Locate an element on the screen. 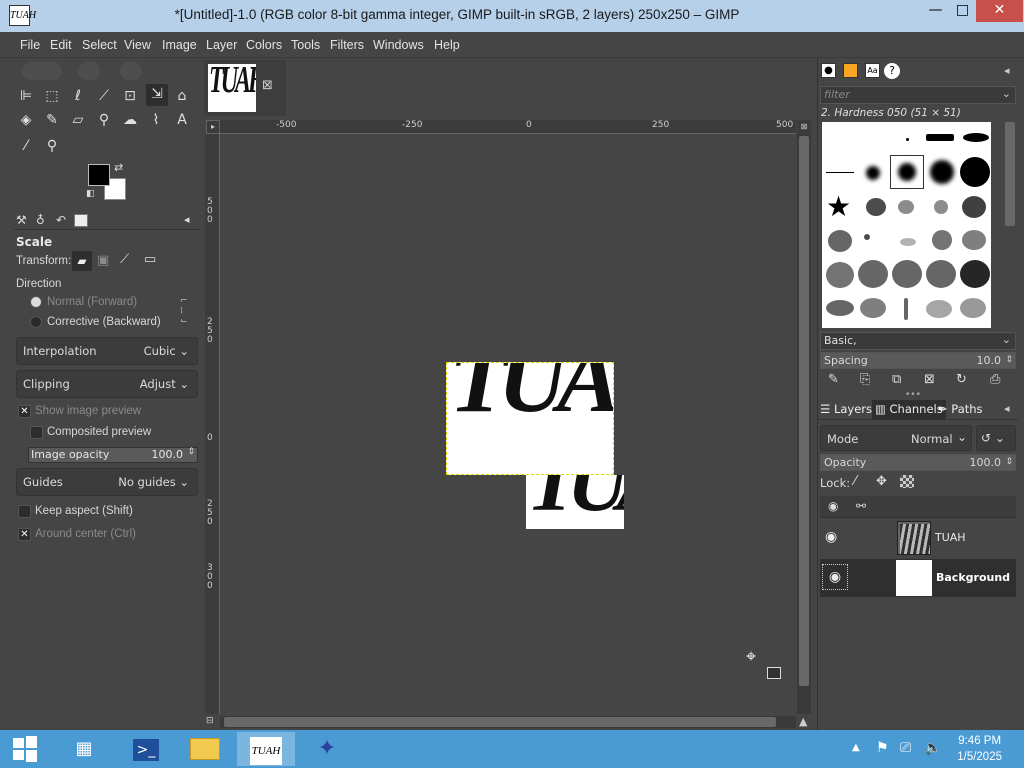 This screenshot has width=1024, height=768. lock-alpha-icon is located at coordinates (907, 481).